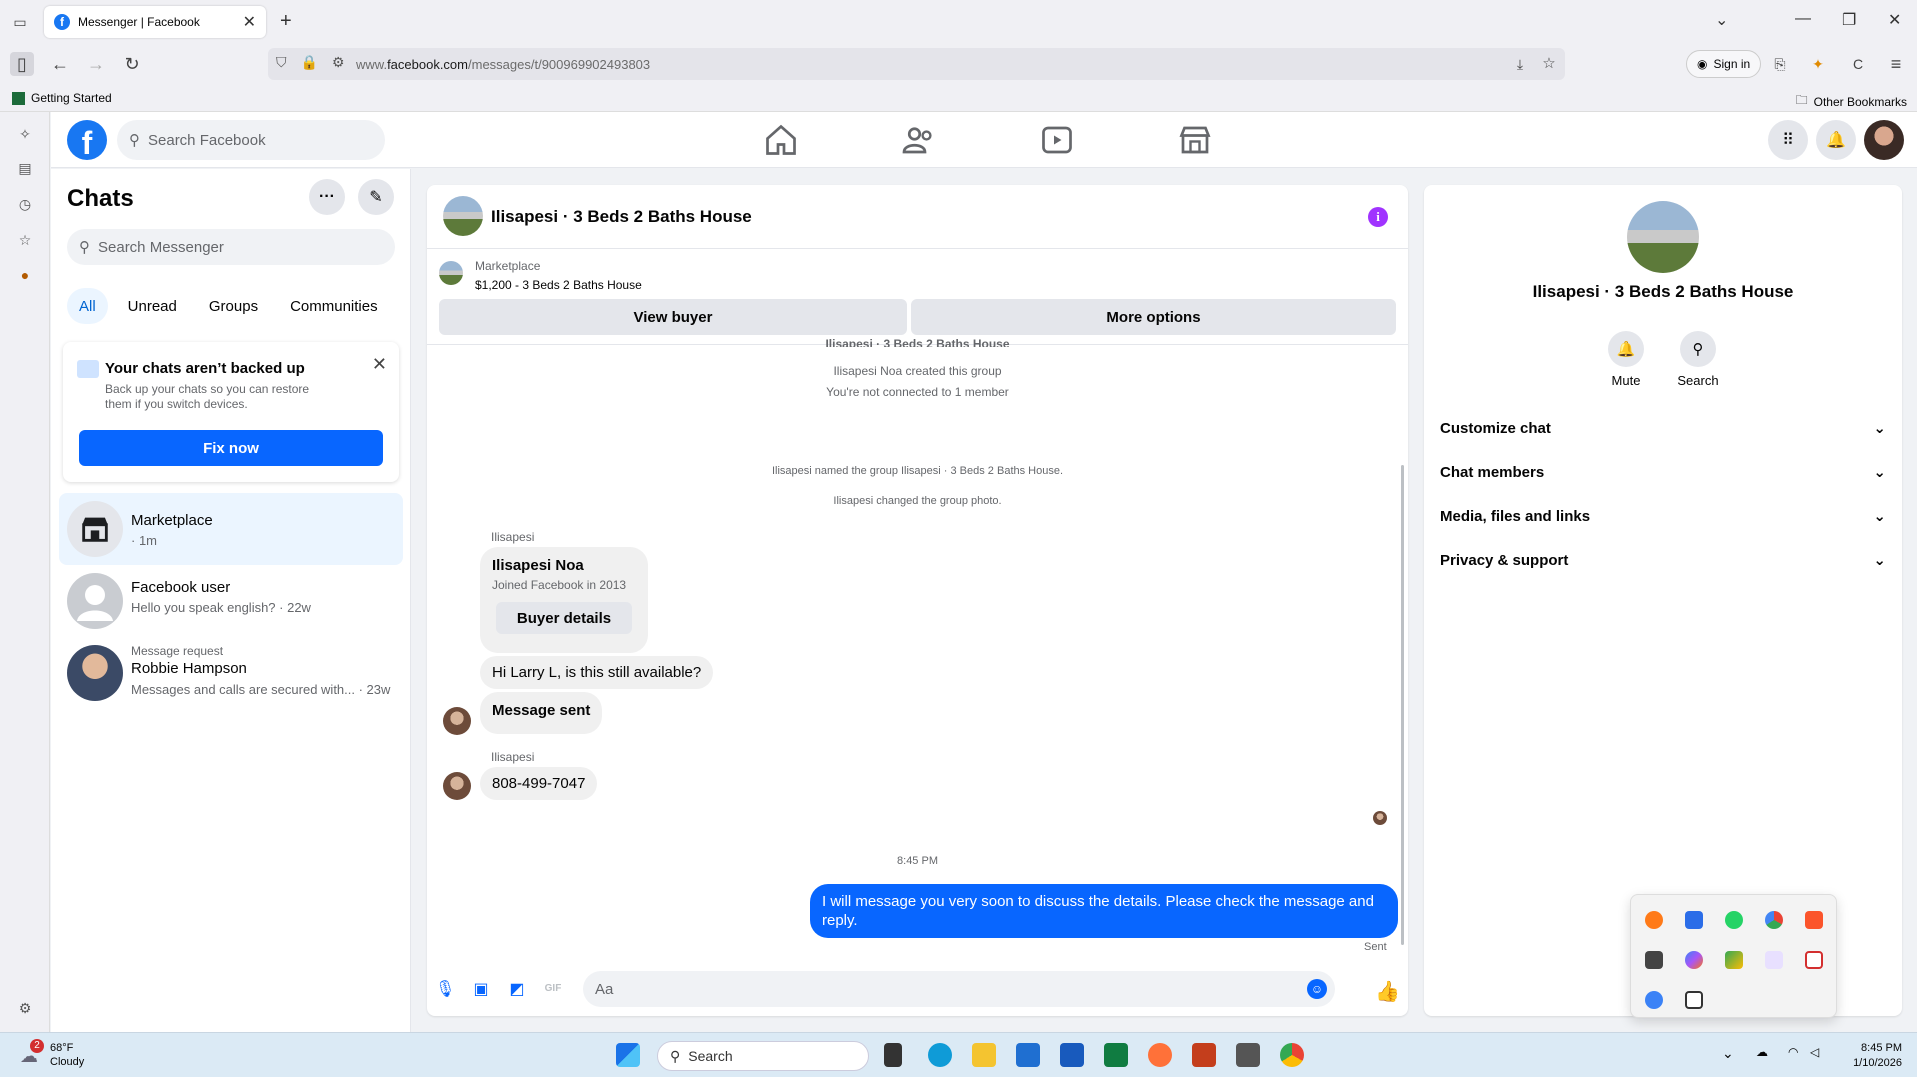 The width and height of the screenshot is (1917, 1077). I want to click on message-input: Aa ☺, so click(959, 989).